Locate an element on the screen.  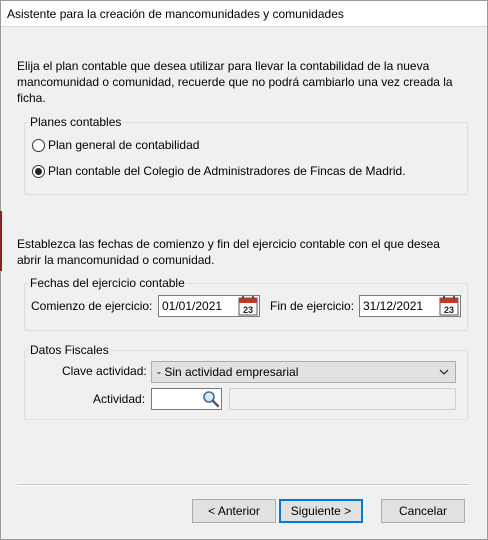
actividad-label: Actividad: is located at coordinates (119, 399).